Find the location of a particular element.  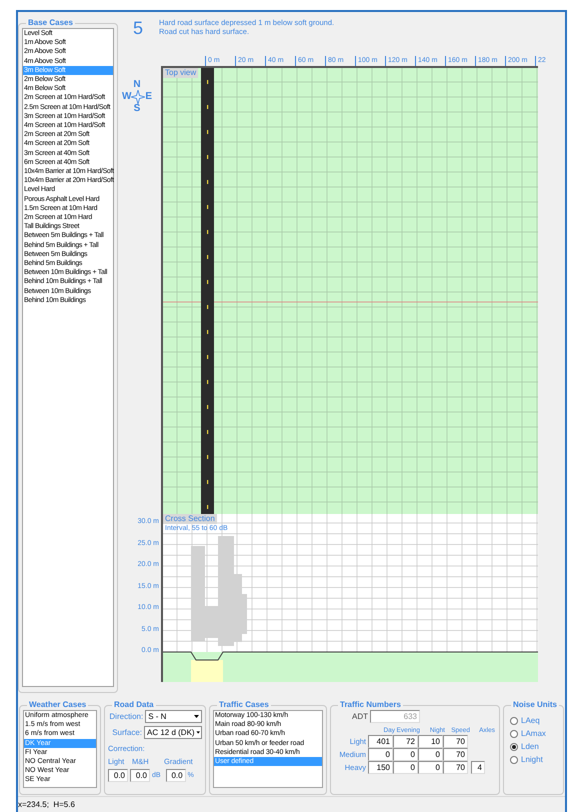

scenario-number: 5 is located at coordinates (138, 28).